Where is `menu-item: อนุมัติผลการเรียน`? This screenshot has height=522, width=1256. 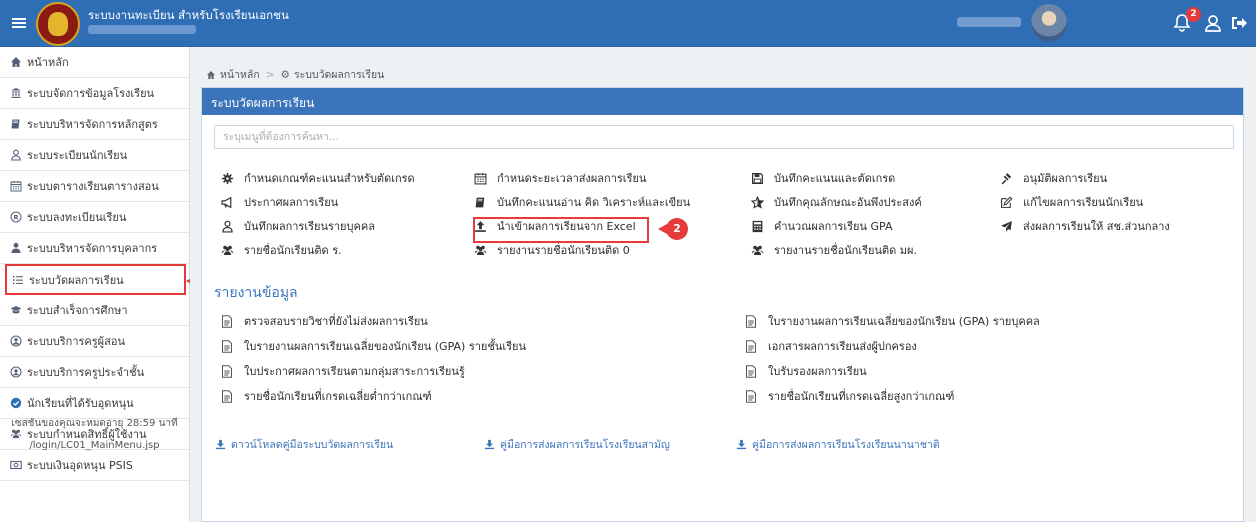 menu-item: อนุมัติผลการเรียน is located at coordinates (1053, 178).